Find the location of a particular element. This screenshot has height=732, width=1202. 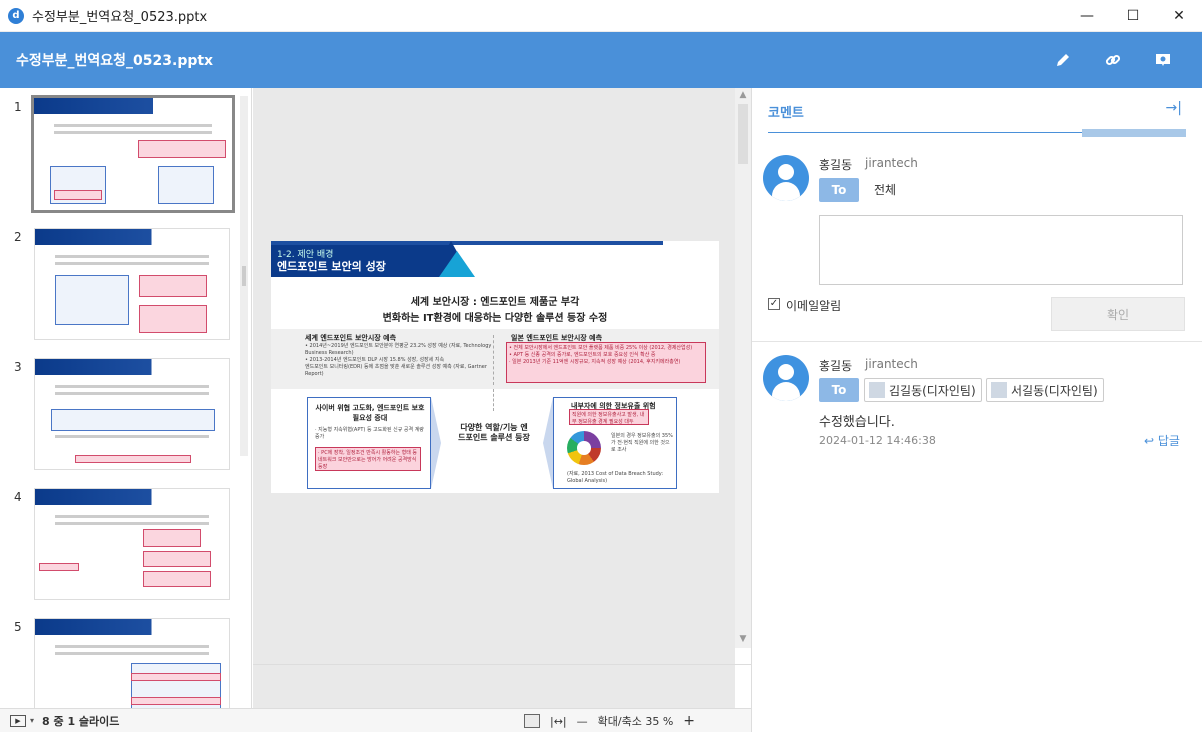

window-title: 수정부분_번역요청_0523.pptx is located at coordinates (120, 17).